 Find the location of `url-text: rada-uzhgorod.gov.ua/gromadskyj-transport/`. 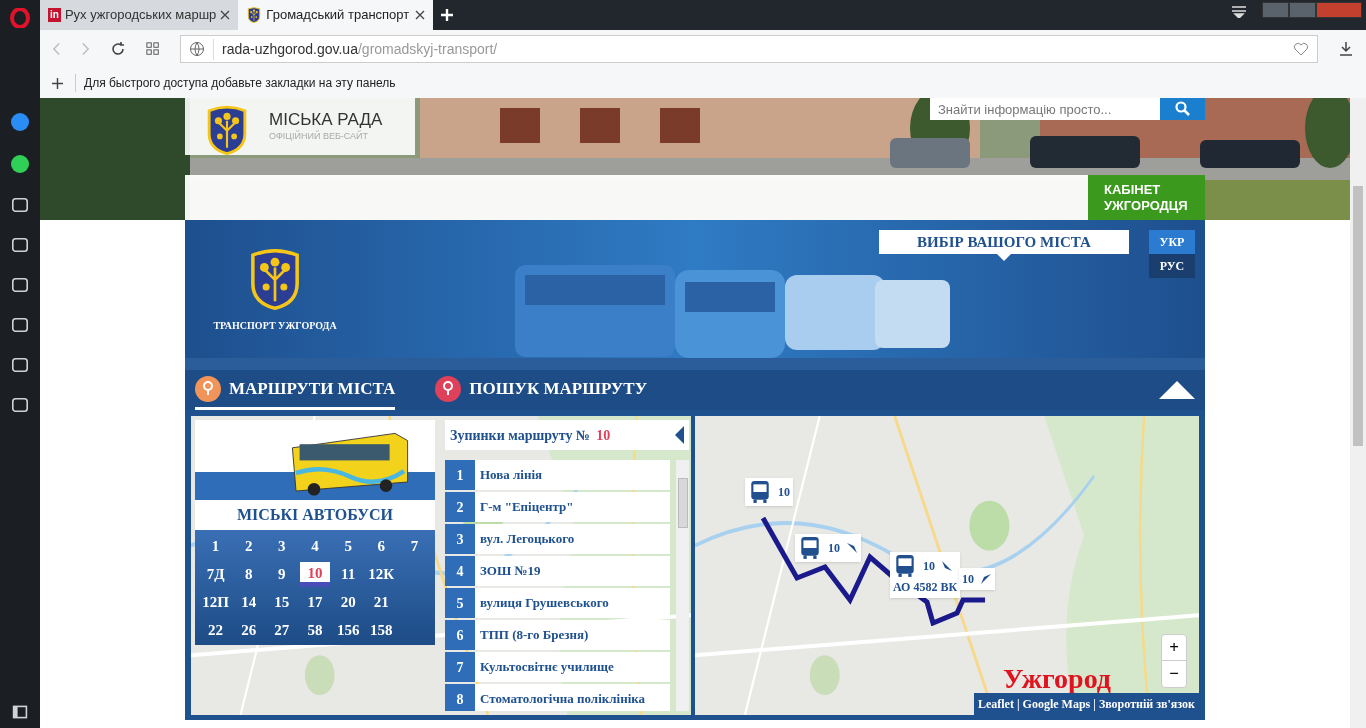

url-text: rada-uzhgorod.gov.ua/gromadskyj-transport/ is located at coordinates (749, 49).